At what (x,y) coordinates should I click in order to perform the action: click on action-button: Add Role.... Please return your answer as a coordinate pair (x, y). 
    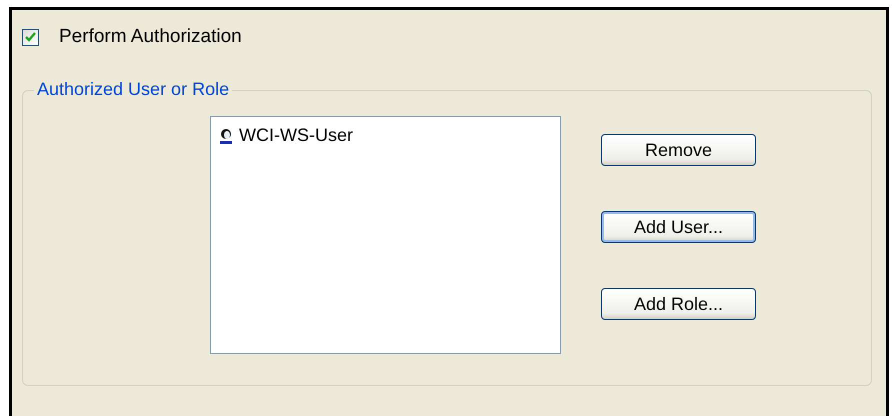
    Looking at the image, I should click on (678, 304).